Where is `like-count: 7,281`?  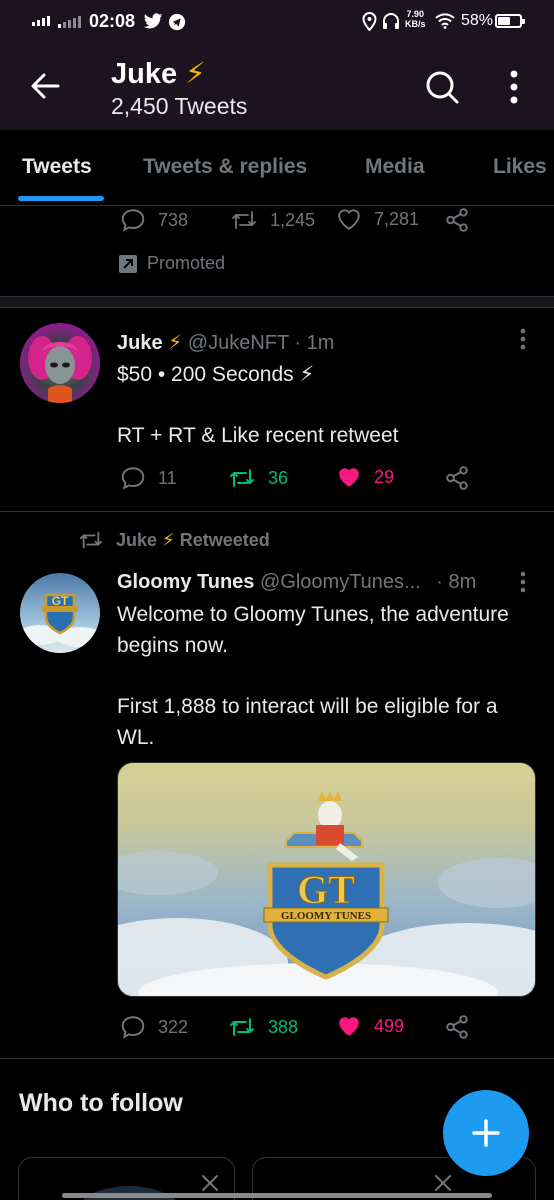
like-count: 7,281 is located at coordinates (397, 218).